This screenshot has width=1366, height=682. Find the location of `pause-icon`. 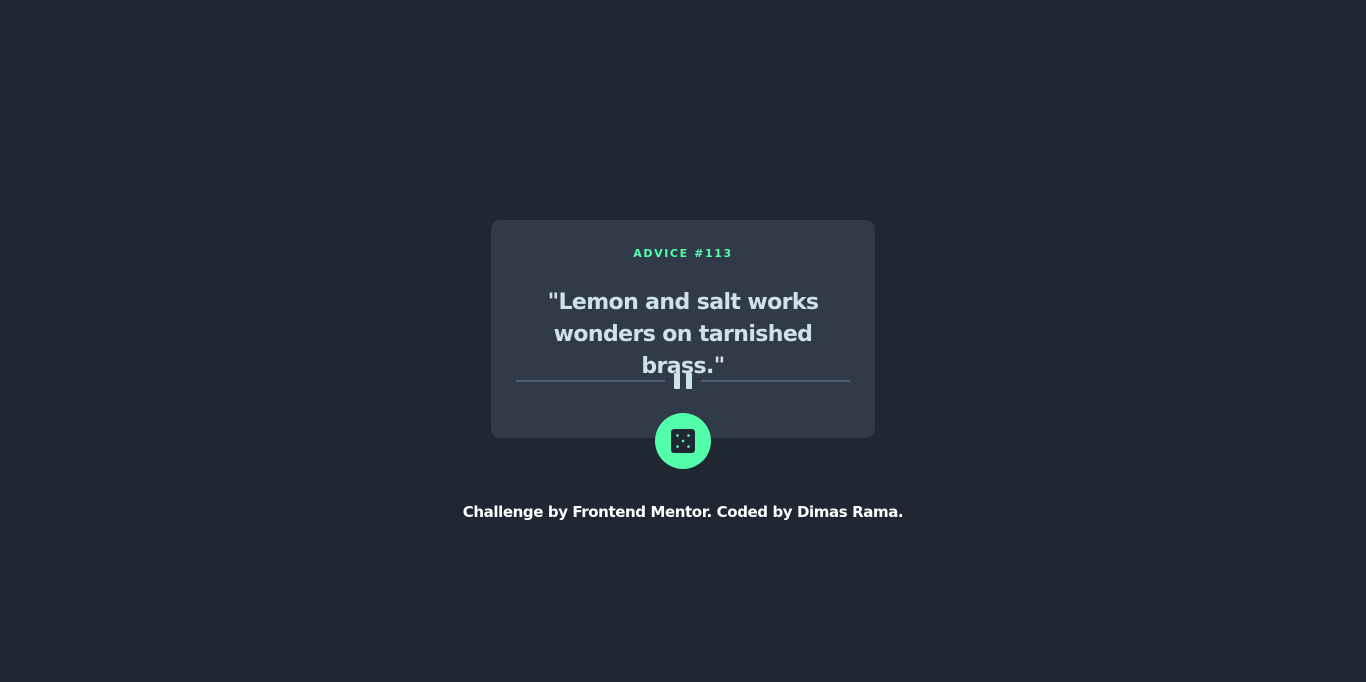

pause-icon is located at coordinates (683, 381).